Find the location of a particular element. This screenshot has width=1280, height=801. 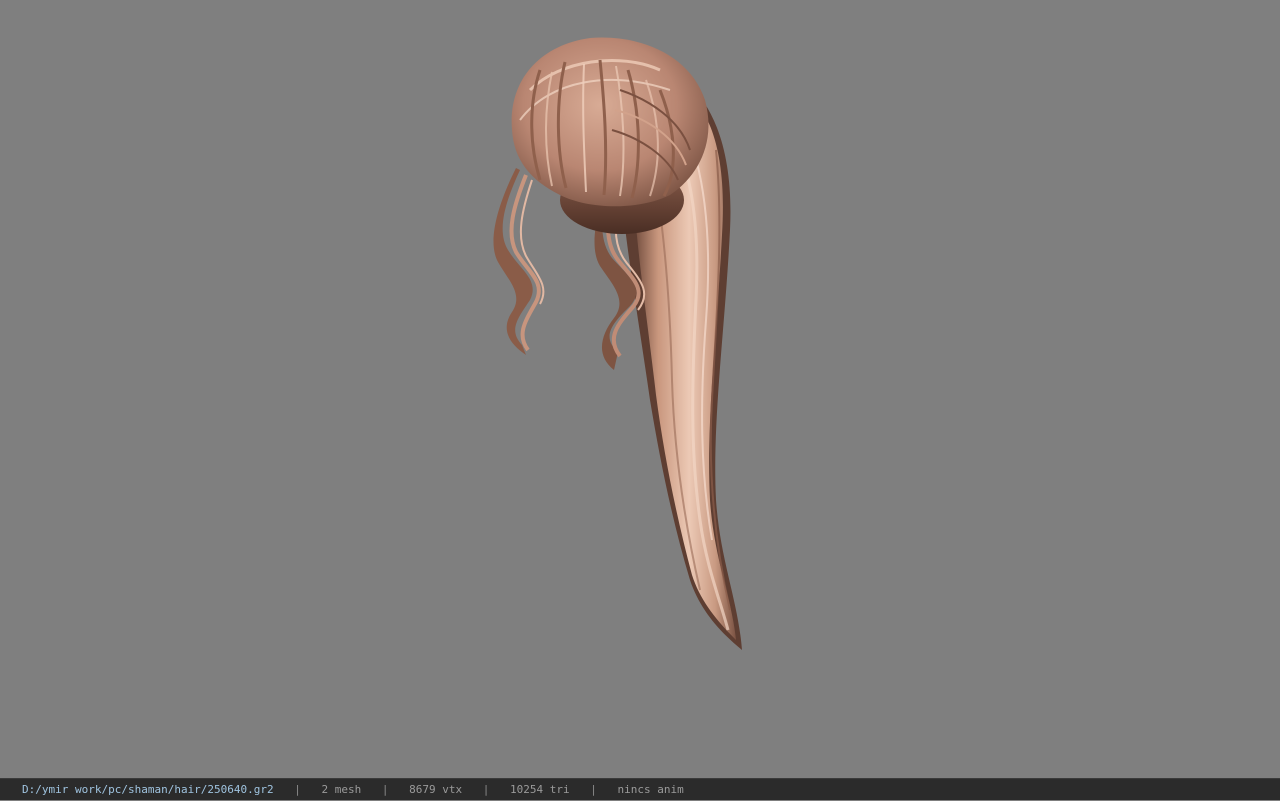

vertex-count: 8679 vtx is located at coordinates (436, 789).